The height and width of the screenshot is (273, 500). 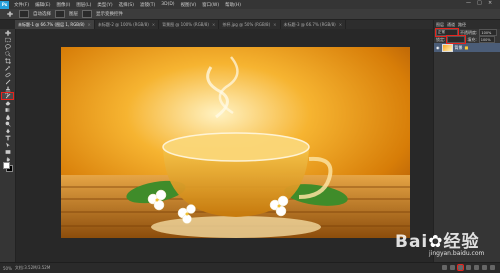 What do you see at coordinates (7, 124) in the screenshot?
I see `dodge-icon` at bounding box center [7, 124].